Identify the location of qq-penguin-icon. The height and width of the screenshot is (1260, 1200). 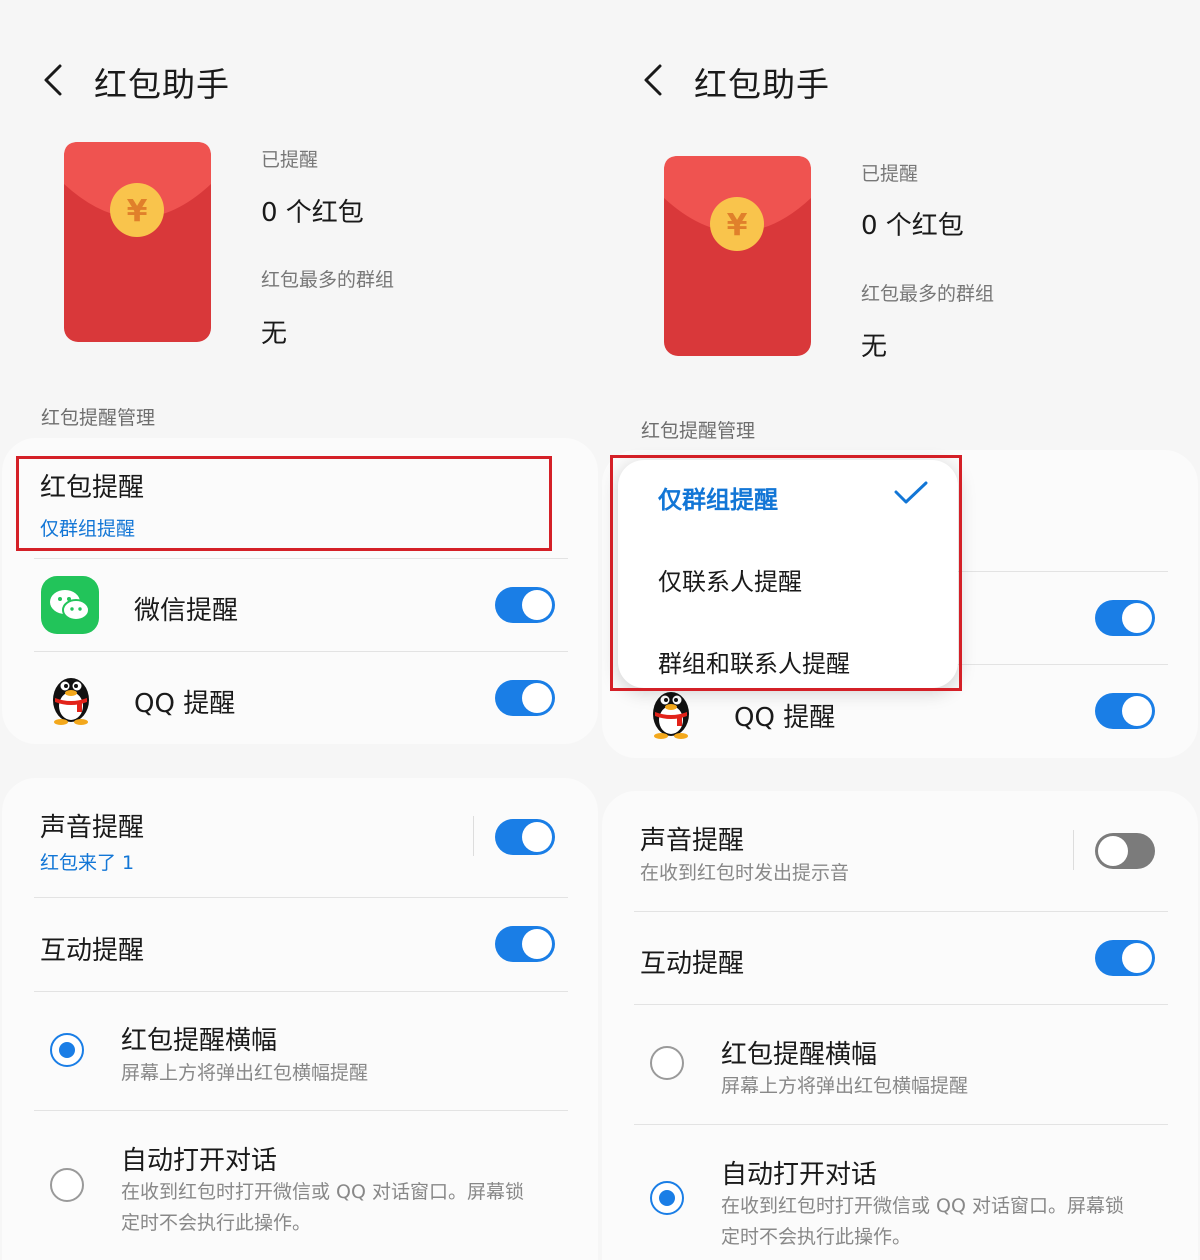
(71, 701).